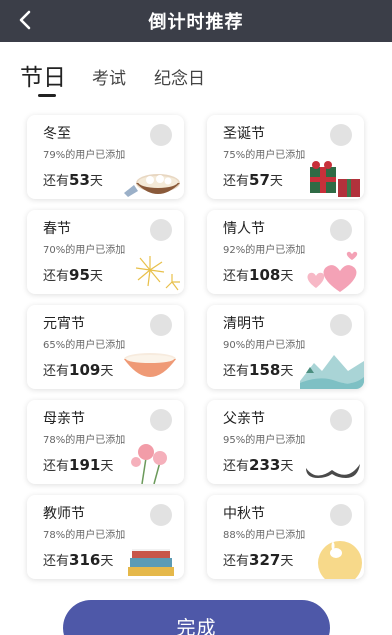 Image resolution: width=392 pixels, height=635 pixels. I want to click on card-countdown: 还有95天, so click(73, 275).